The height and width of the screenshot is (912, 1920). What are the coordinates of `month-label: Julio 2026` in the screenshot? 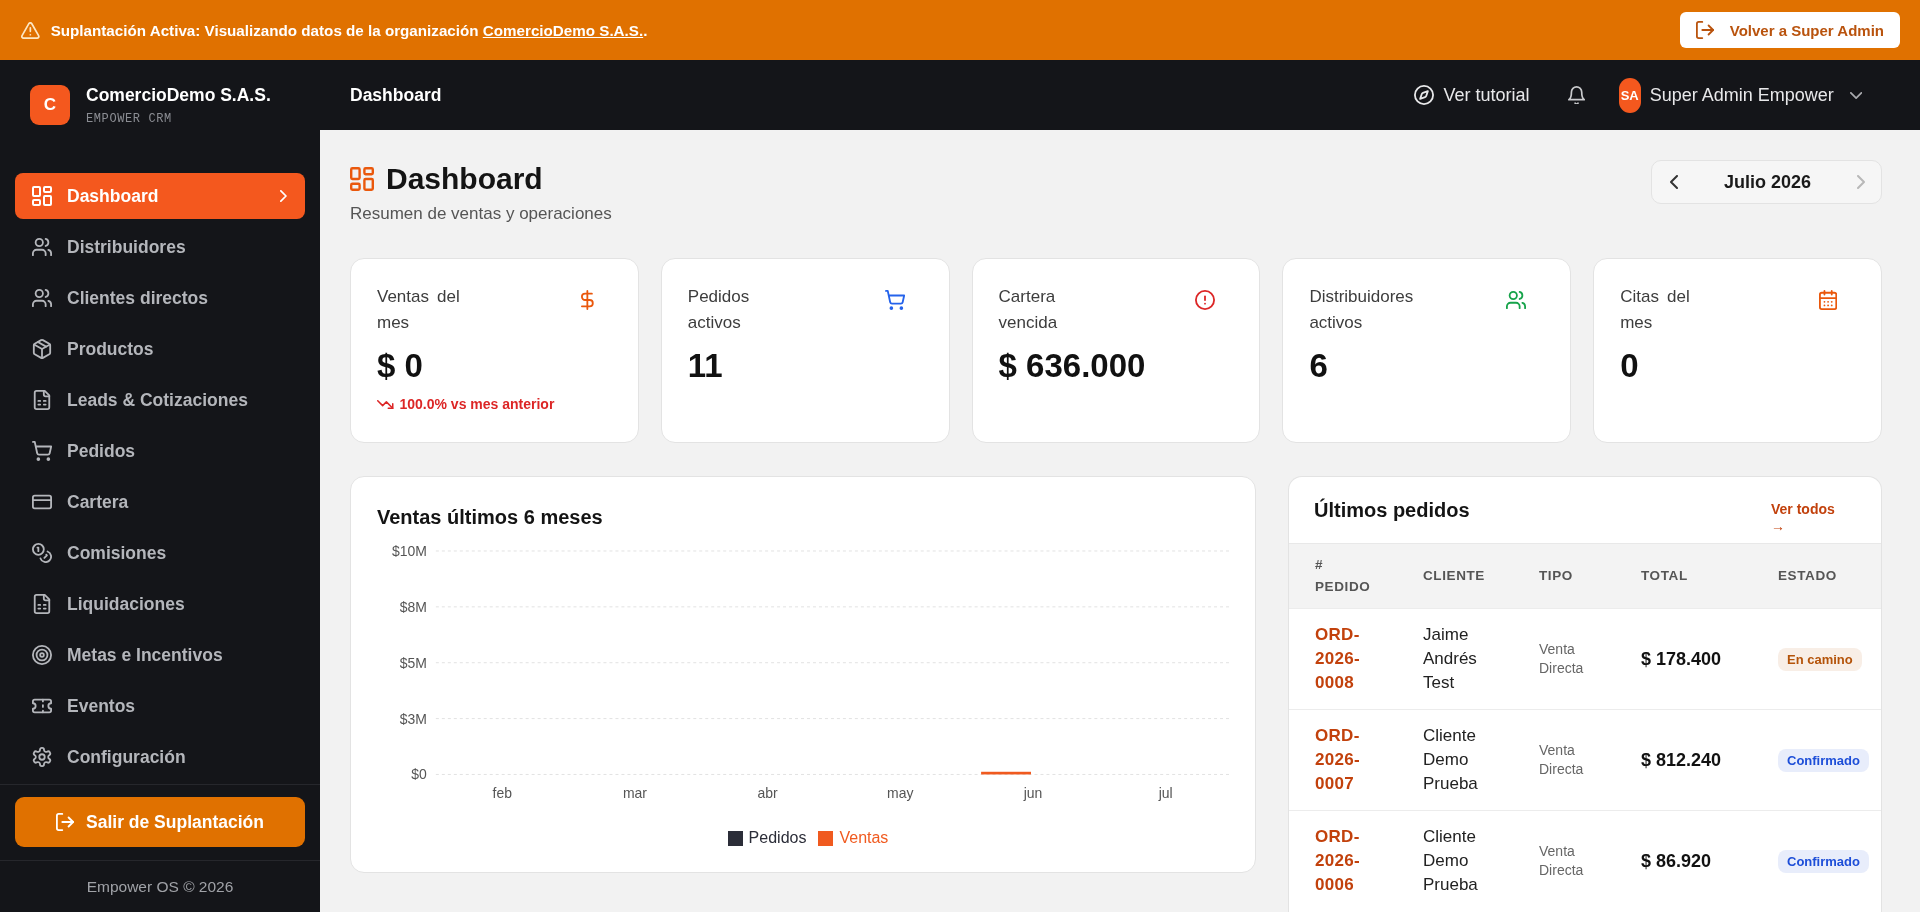 It's located at (1767, 182).